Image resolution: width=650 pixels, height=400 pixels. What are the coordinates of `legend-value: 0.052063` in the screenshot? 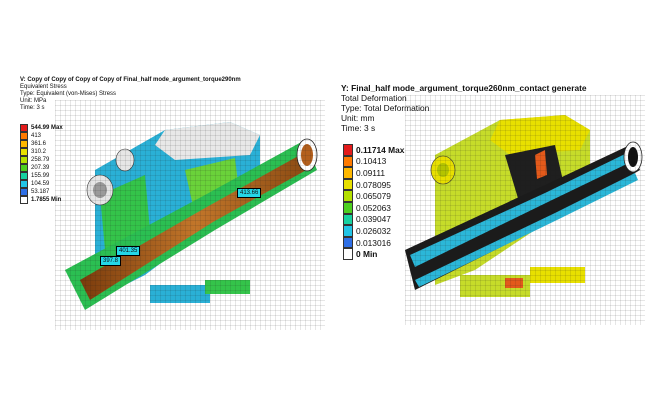 It's located at (373, 207).